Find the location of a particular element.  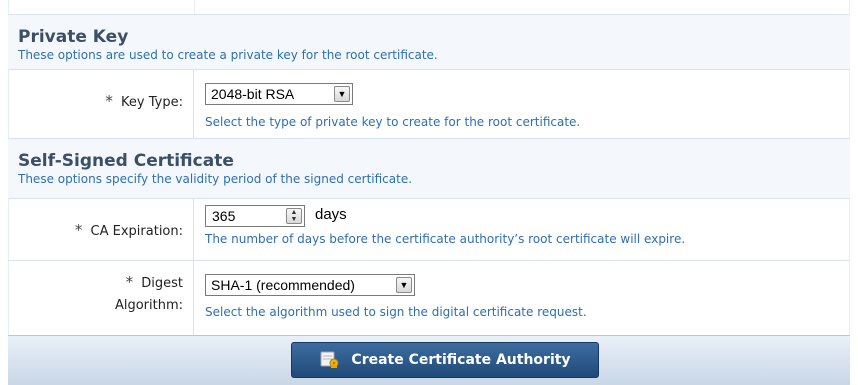

digest-algorithm-select: SHA-1 (recommended) ▼ is located at coordinates (310, 285).